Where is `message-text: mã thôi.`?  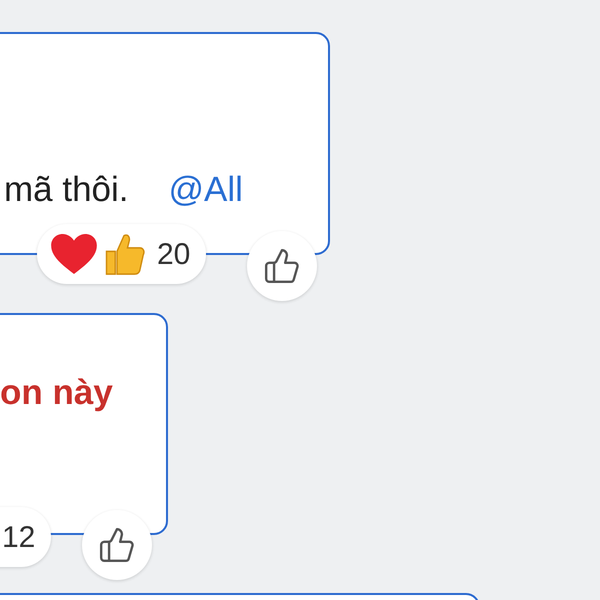
message-text: mã thôi. is located at coordinates (66, 190).